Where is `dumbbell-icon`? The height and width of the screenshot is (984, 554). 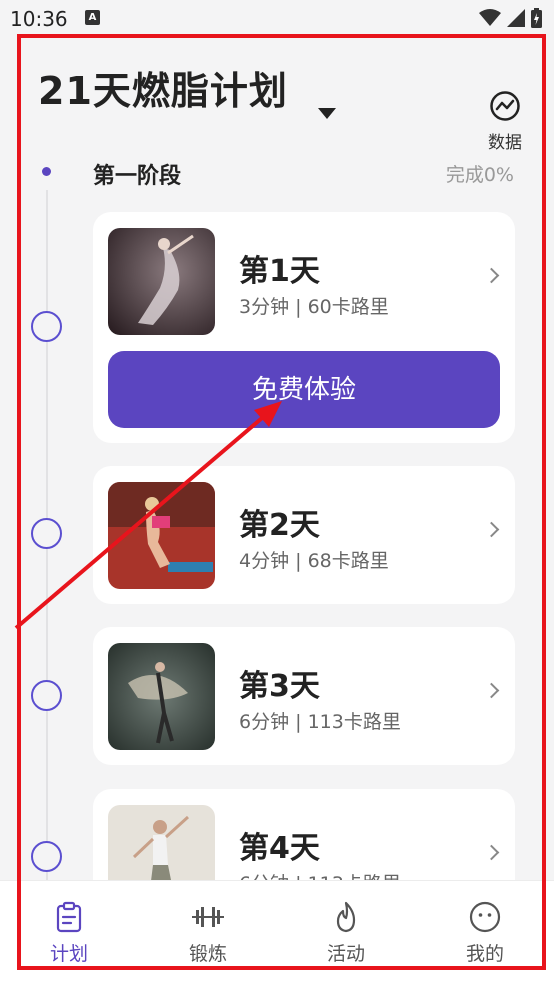
dumbbell-icon is located at coordinates (208, 917).